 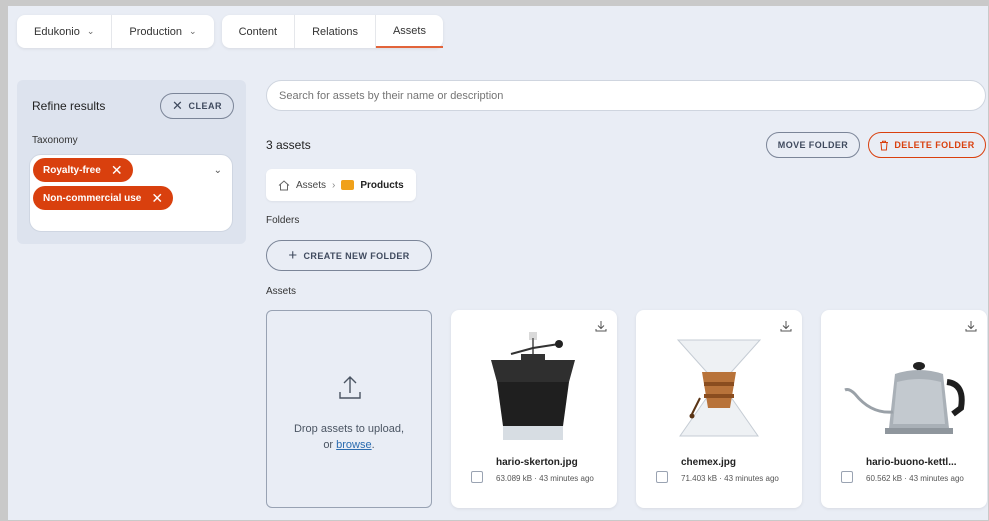 I want to click on refine-title: Refine results, so click(x=69, y=106).